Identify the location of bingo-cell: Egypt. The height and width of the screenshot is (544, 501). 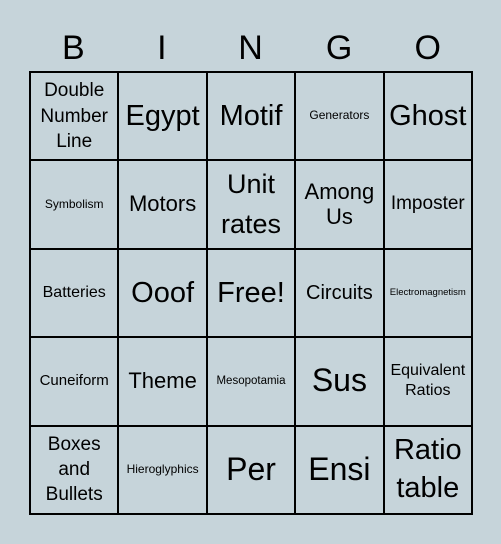
(162, 116).